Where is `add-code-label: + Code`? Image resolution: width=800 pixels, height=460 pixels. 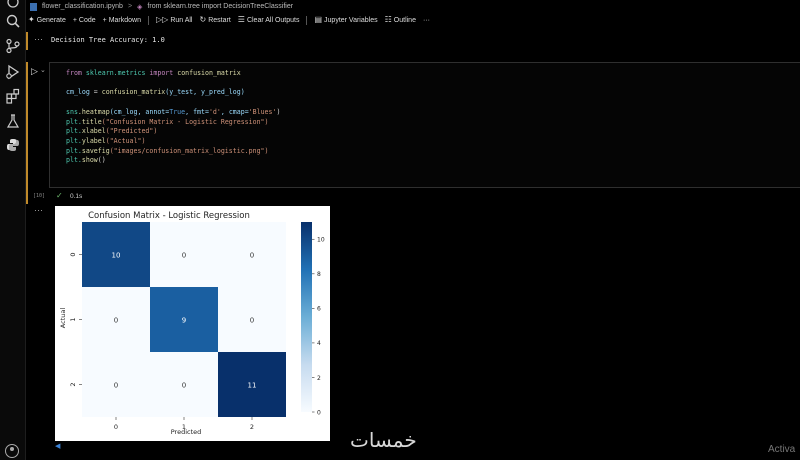
add-code-label: + Code is located at coordinates (84, 20).